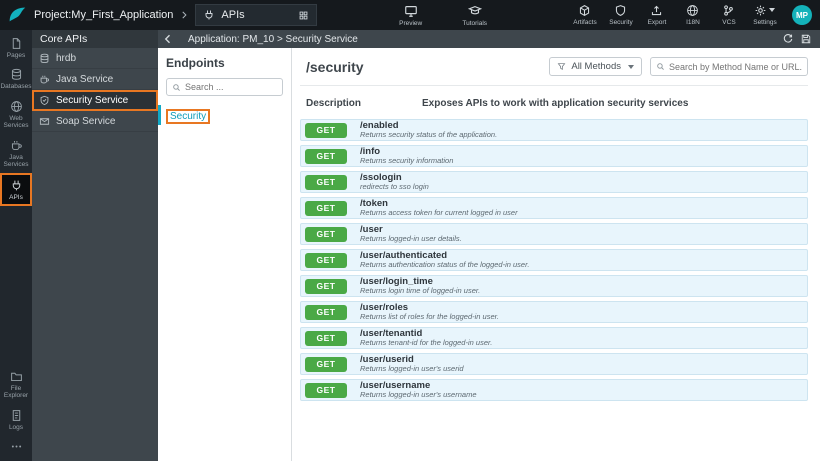 The width and height of the screenshot is (820, 461). What do you see at coordinates (474, 9) in the screenshot?
I see `tutorials-icon` at bounding box center [474, 9].